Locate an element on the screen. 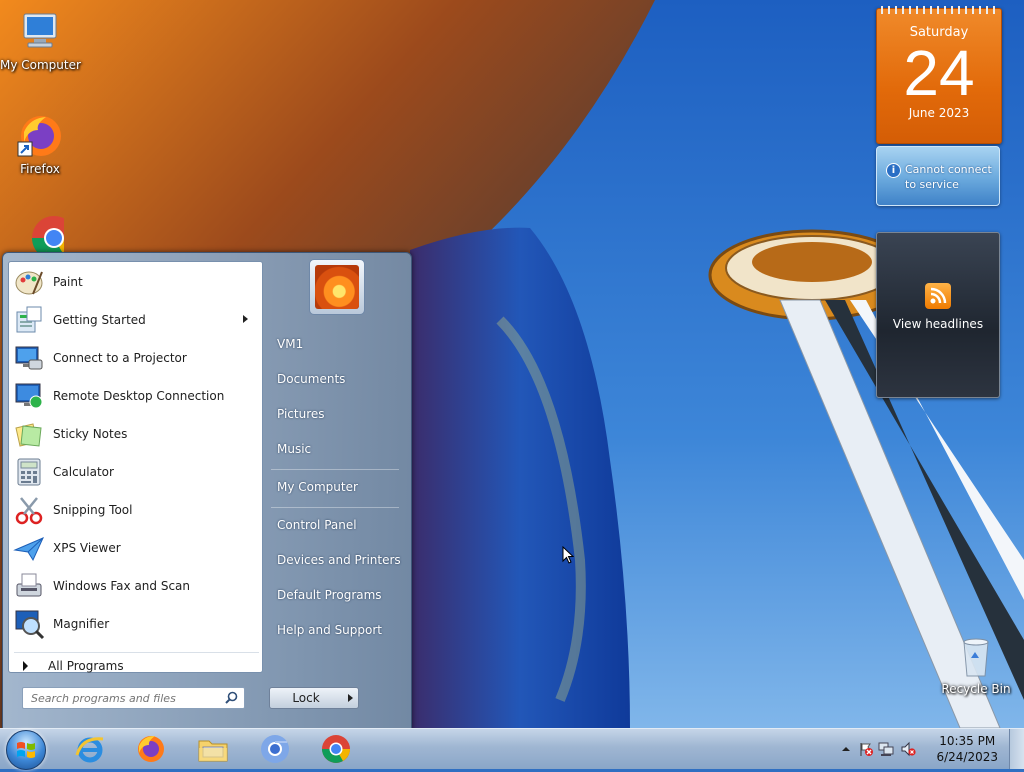  search-box is located at coordinates (133, 698).